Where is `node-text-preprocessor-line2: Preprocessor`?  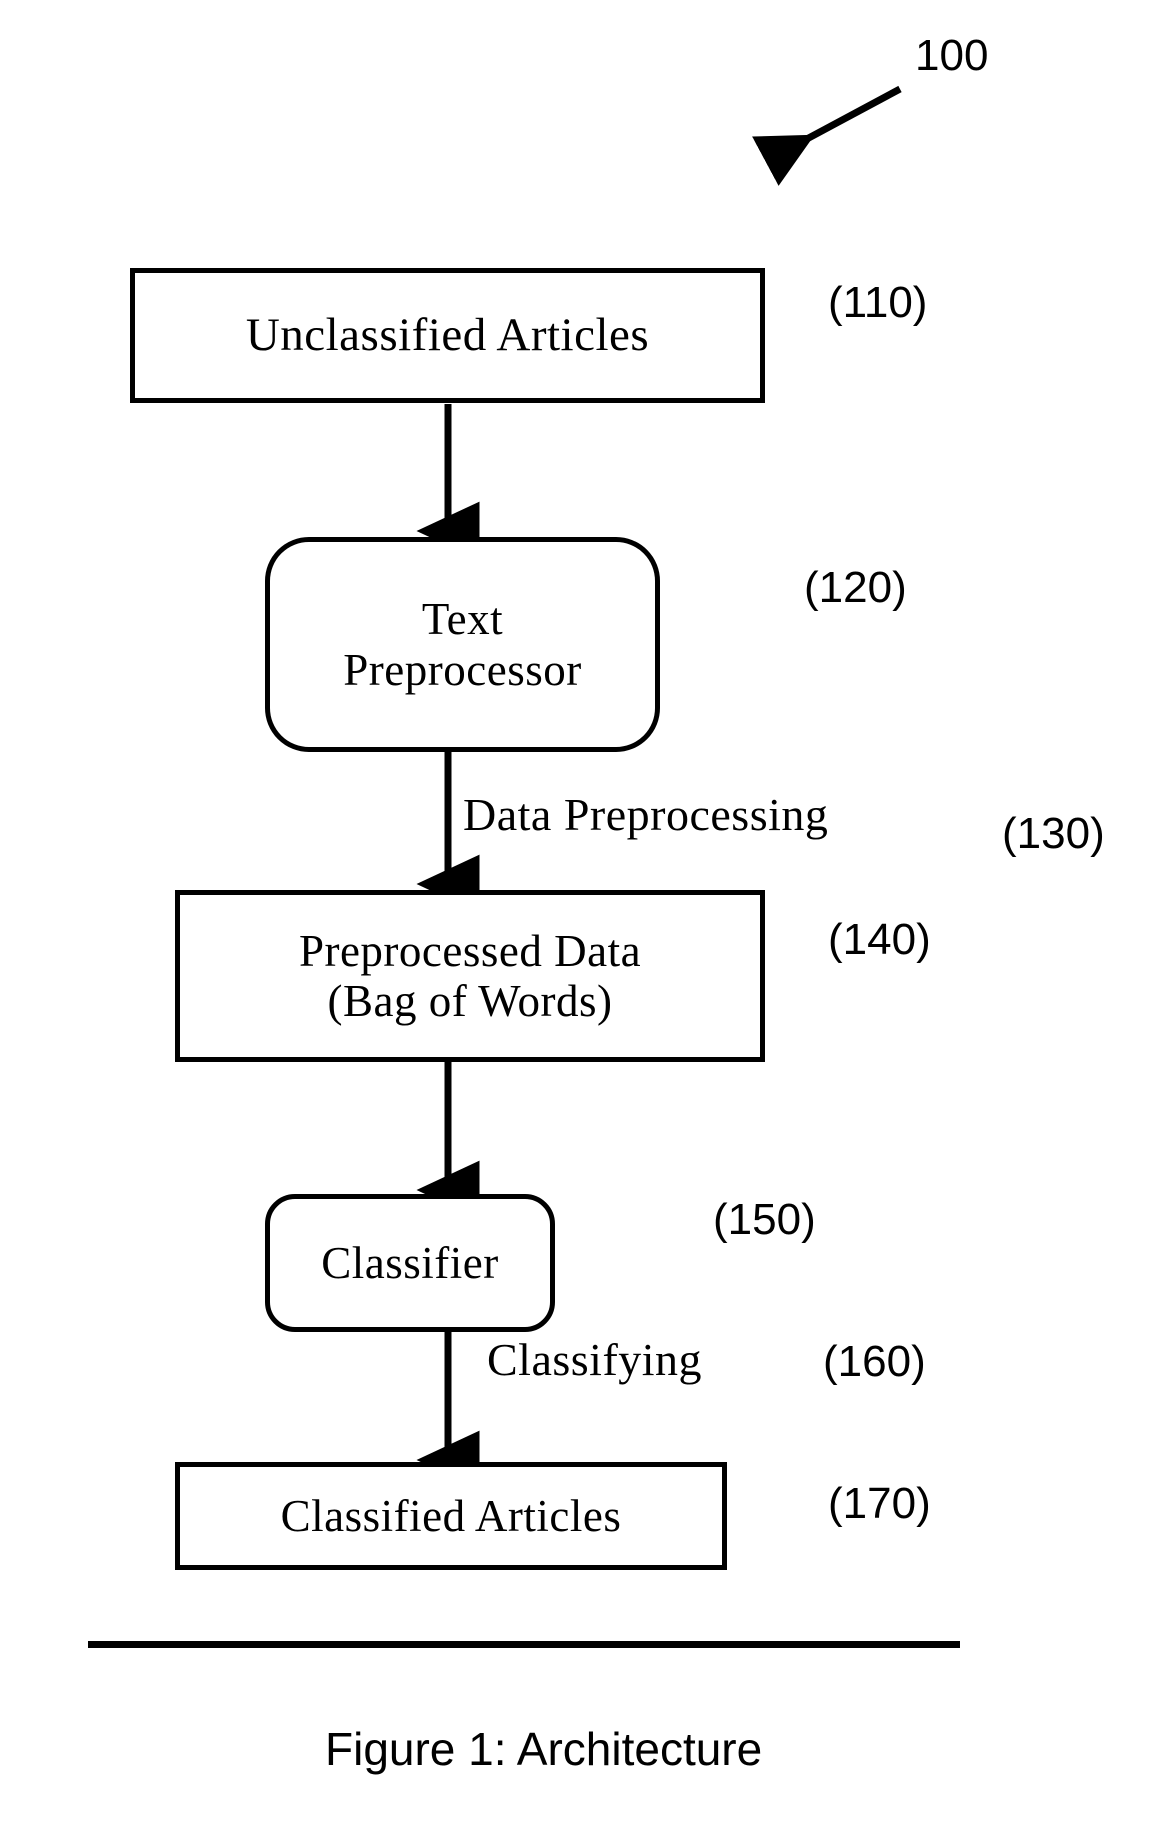 node-text-preprocessor-line2: Preprocessor is located at coordinates (462, 669).